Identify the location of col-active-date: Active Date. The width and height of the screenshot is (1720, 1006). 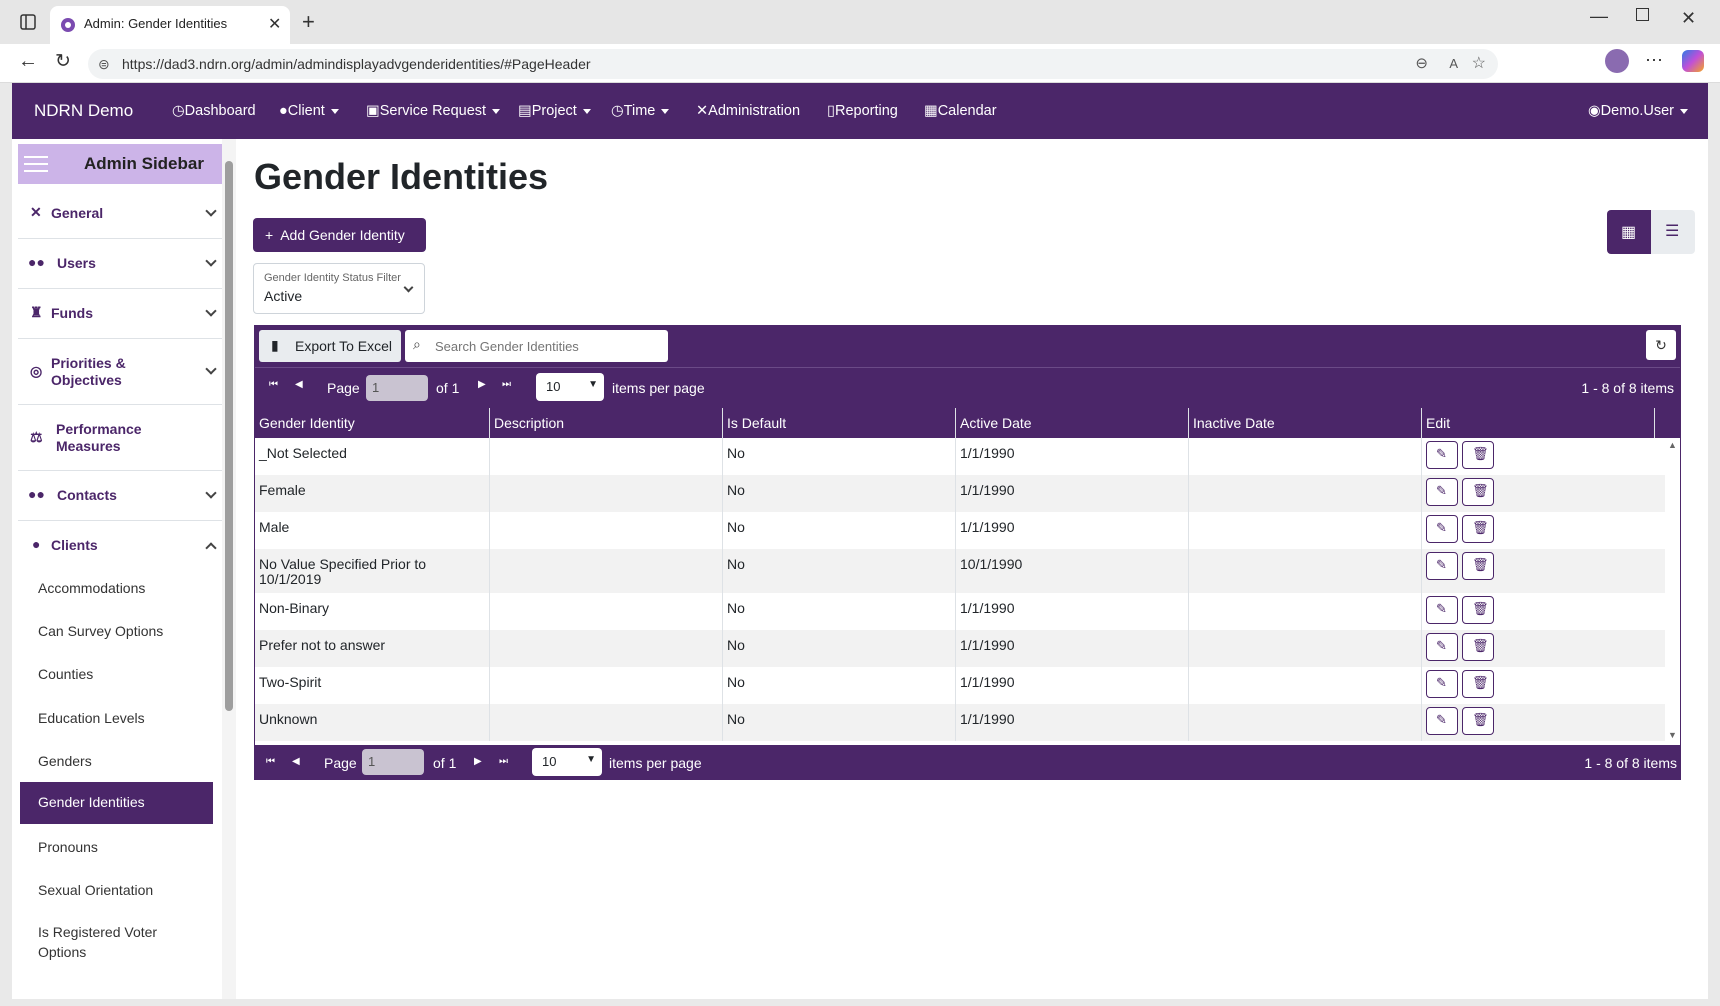
(1072, 423).